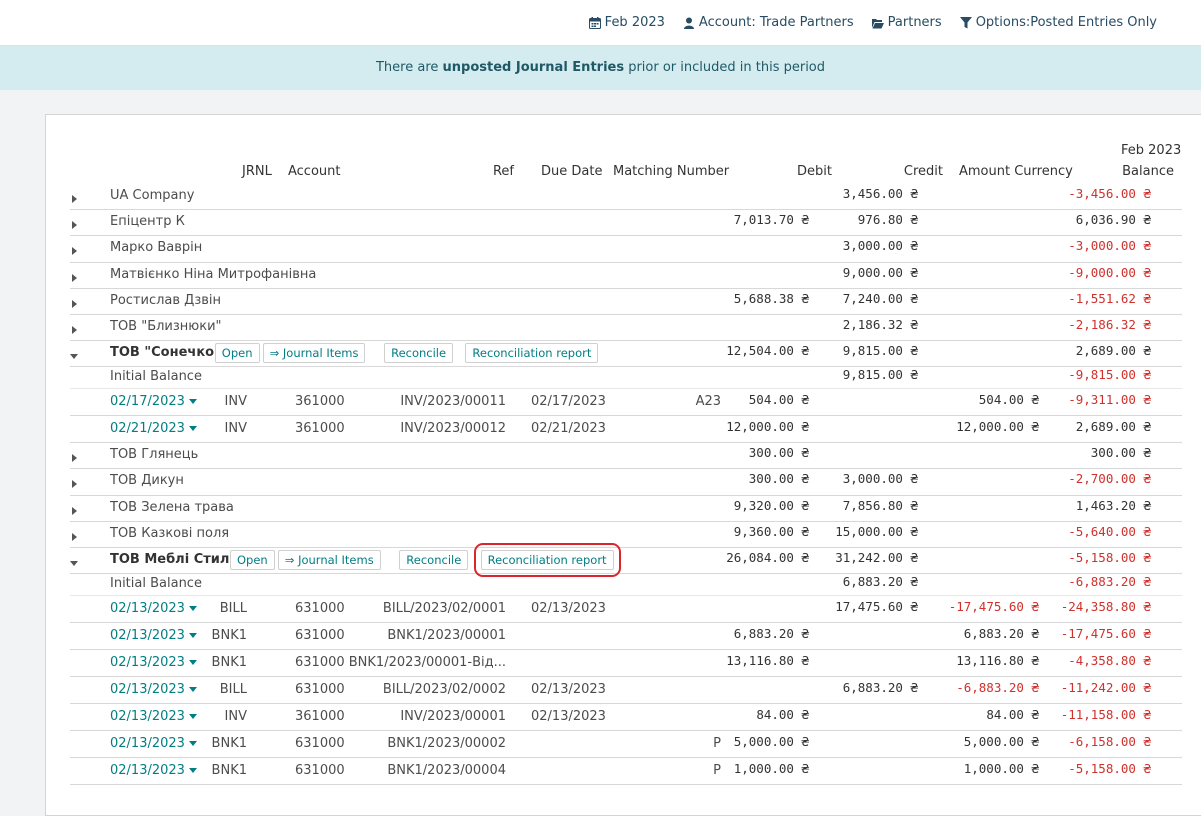 Image resolution: width=1201 pixels, height=816 pixels. Describe the element at coordinates (153, 428) in the screenshot. I see `entry-date-link: 02/21/2023` at that location.